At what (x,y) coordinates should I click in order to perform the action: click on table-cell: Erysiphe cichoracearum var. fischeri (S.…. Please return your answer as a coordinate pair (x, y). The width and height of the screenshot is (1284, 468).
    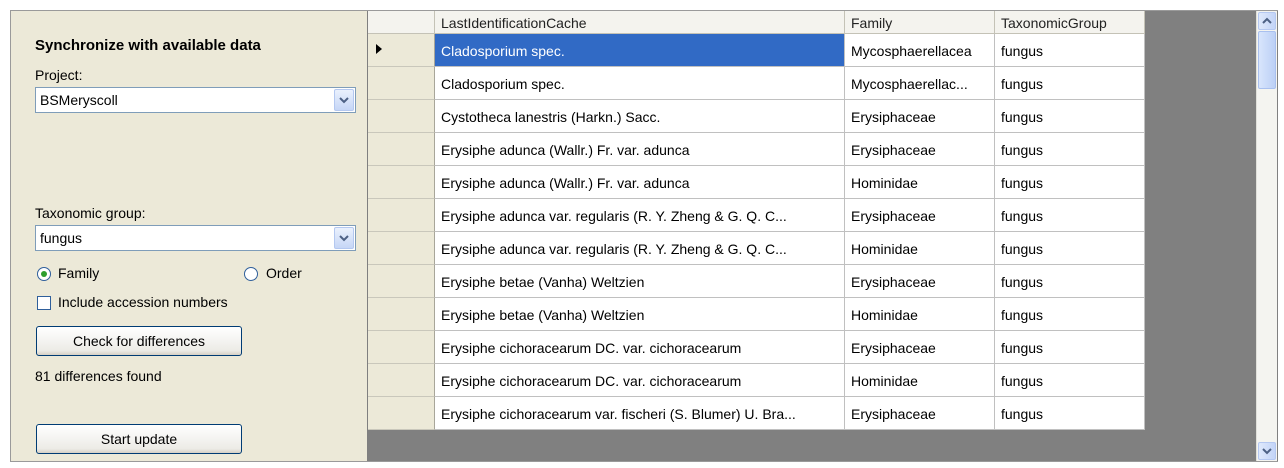
    Looking at the image, I should click on (640, 413).